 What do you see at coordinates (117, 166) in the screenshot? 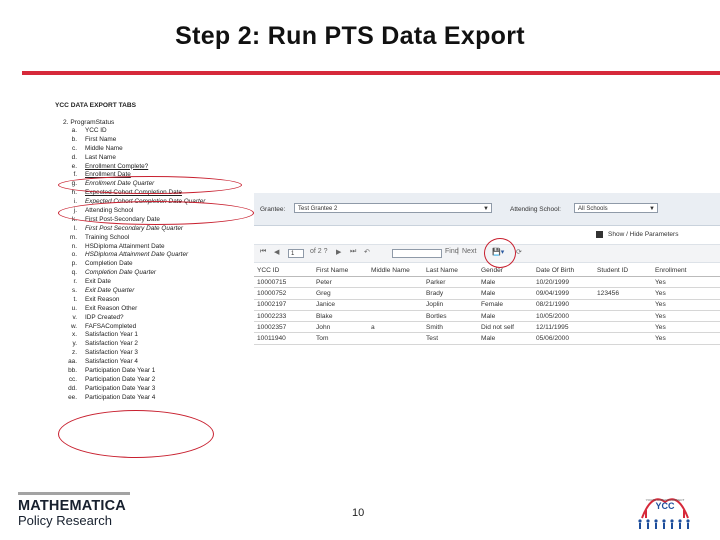
I see `tab-list-text: Enrollment Complete?` at bounding box center [117, 166].